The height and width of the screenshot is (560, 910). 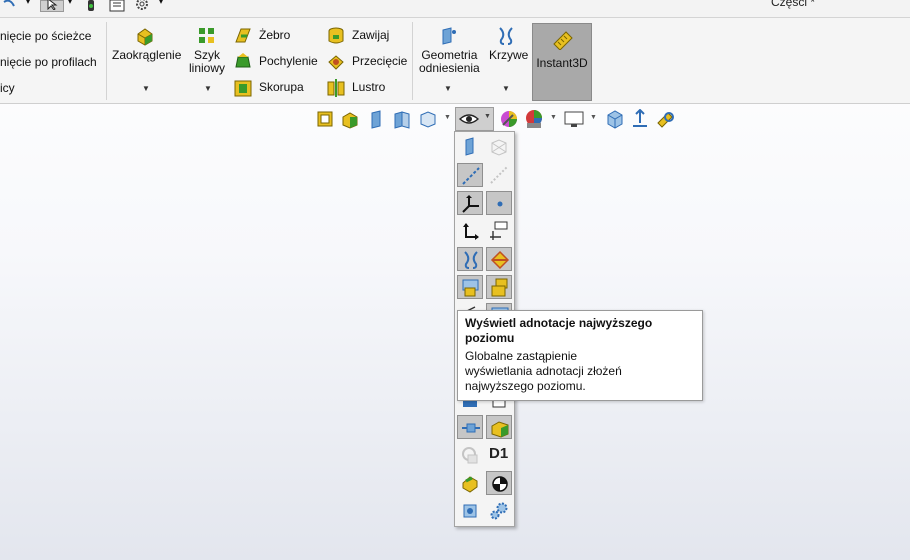 What do you see at coordinates (288, 61) in the screenshot?
I see `draft-label: Pochylenie` at bounding box center [288, 61].